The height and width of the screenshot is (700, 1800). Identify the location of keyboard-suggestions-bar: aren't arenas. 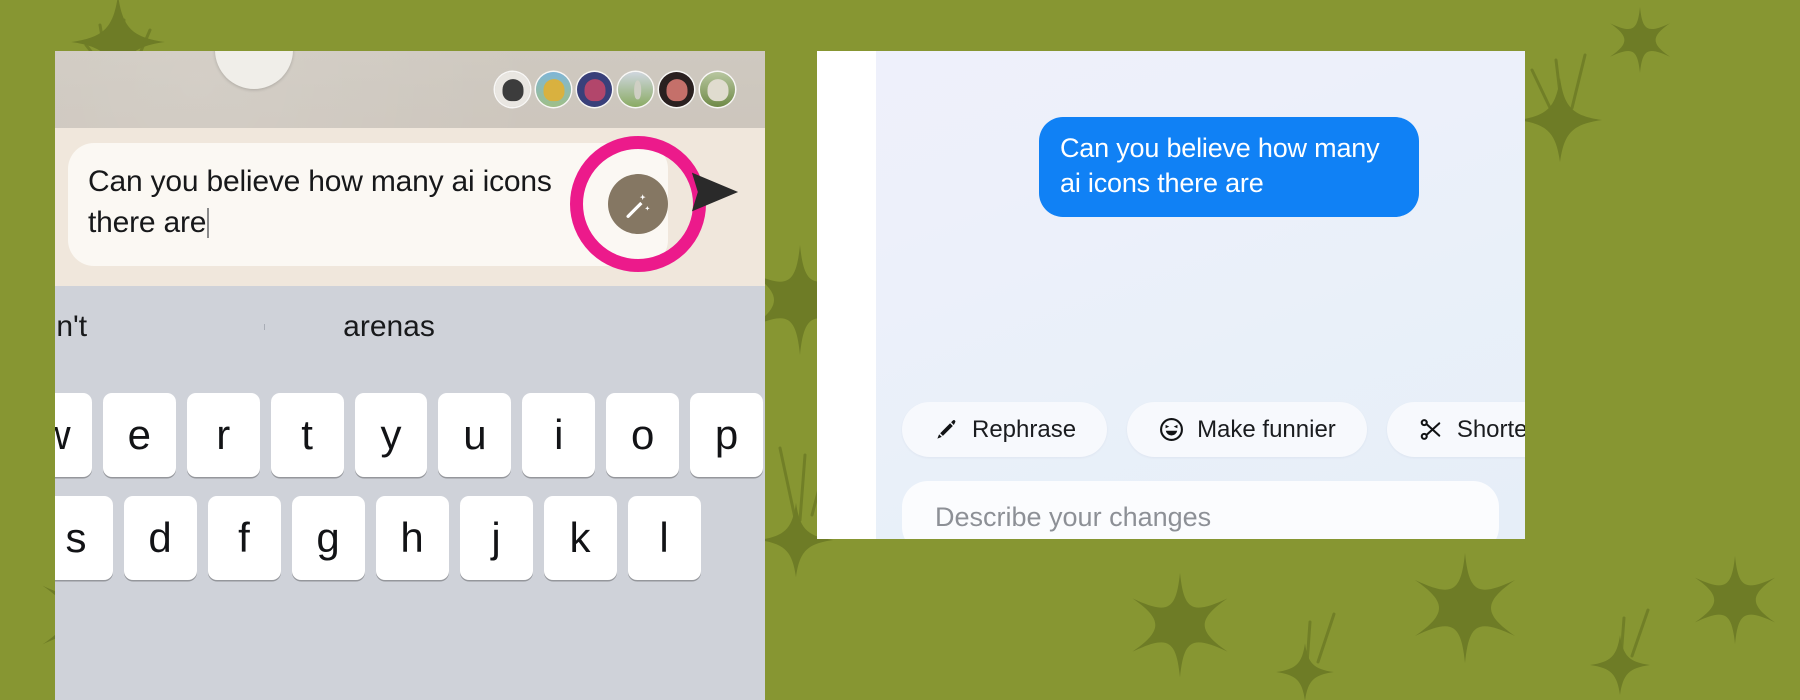
(410, 327).